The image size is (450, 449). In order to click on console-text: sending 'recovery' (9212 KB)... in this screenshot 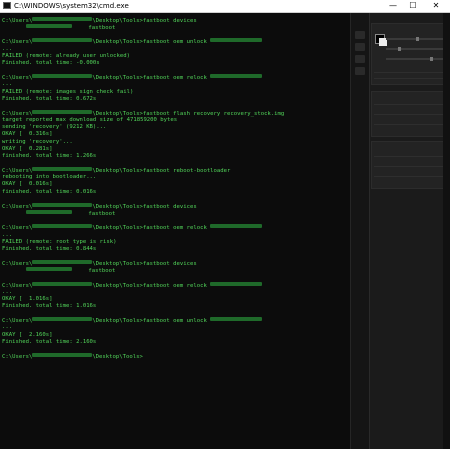, I will do `click(54, 127)`.